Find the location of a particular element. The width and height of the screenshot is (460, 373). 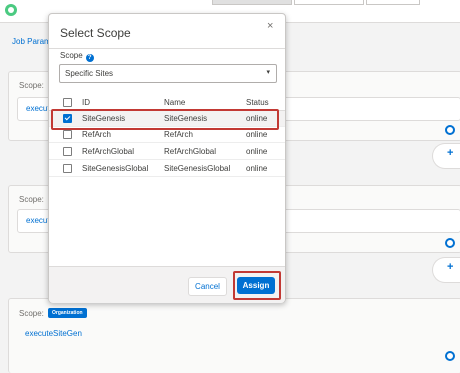

scope-select-value: Specific Sites is located at coordinates (89, 73).